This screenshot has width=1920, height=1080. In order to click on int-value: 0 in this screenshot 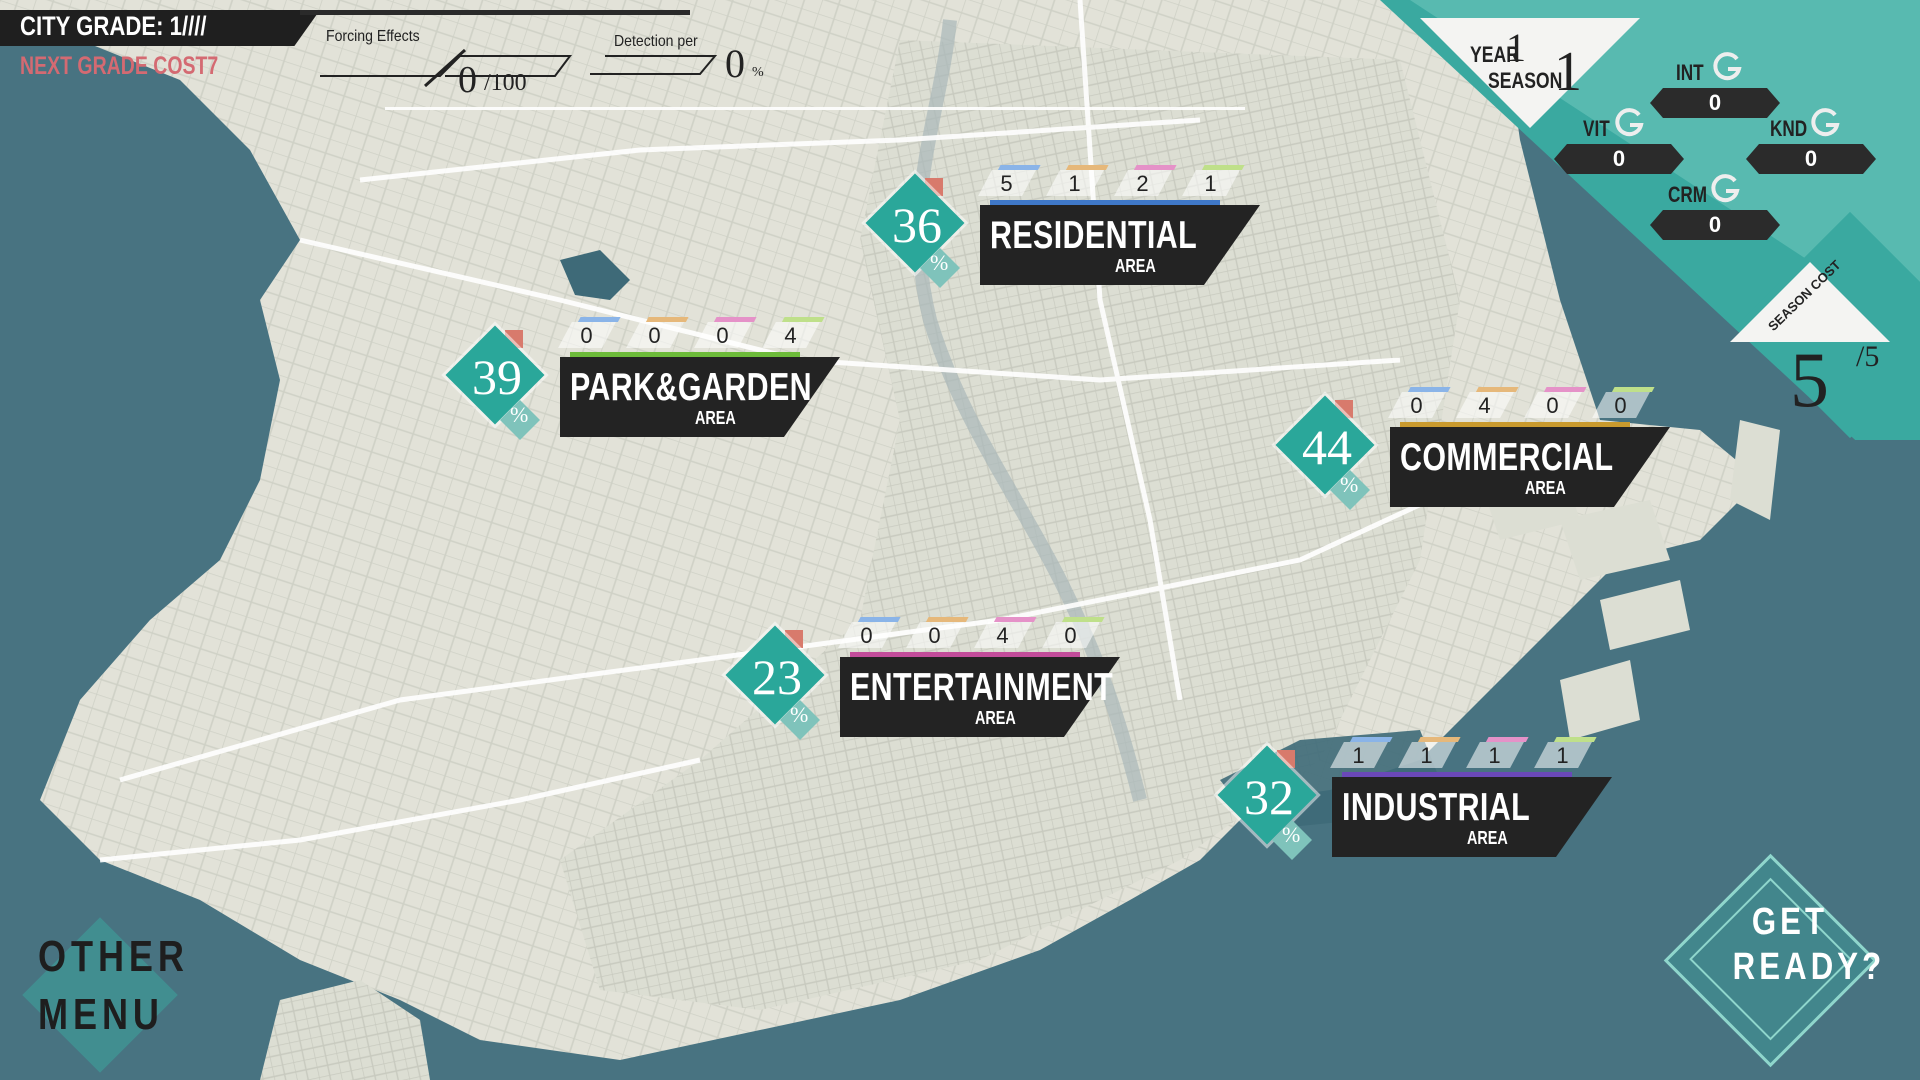, I will do `click(1715, 103)`.